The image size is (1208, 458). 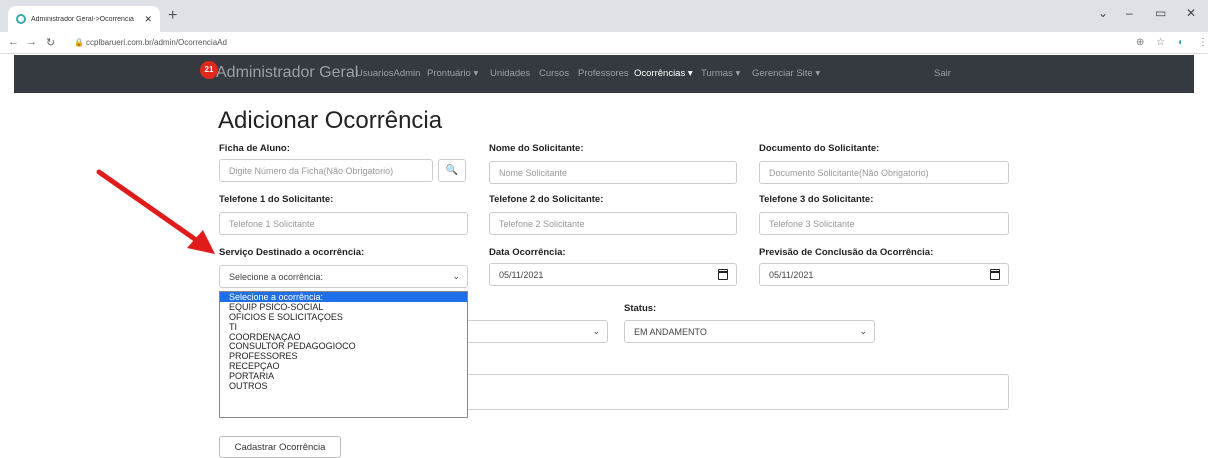 I want to click on lock-icon: 🔒, so click(x=79, y=42).